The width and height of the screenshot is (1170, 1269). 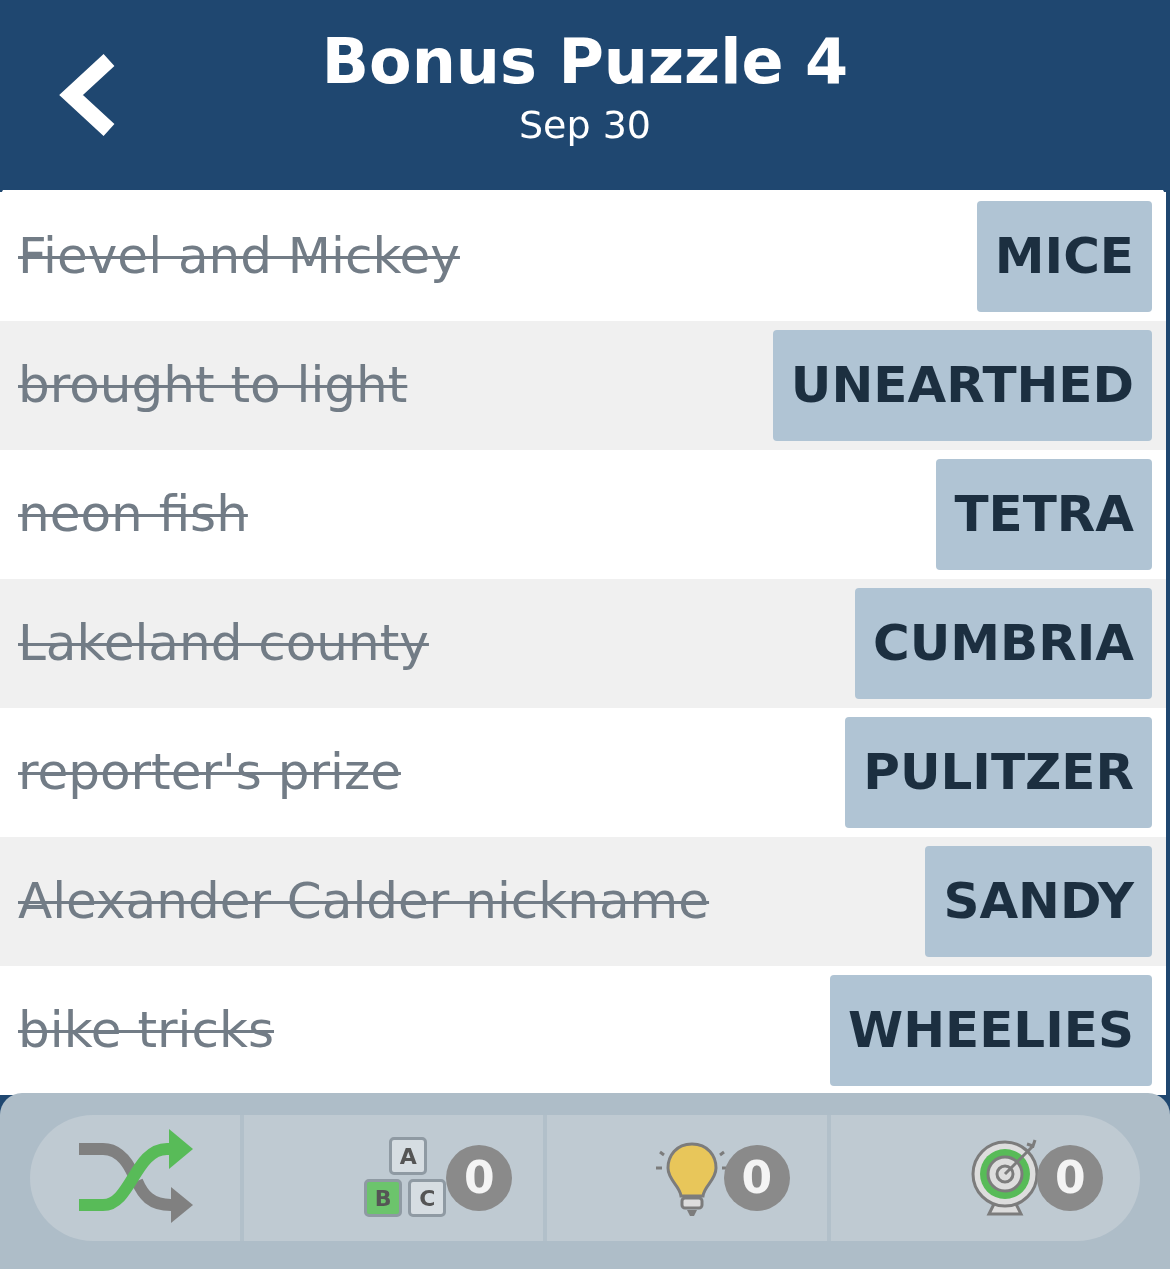 I want to click on clue-row: Lakeland county CUMBRIA, so click(x=583, y=643).